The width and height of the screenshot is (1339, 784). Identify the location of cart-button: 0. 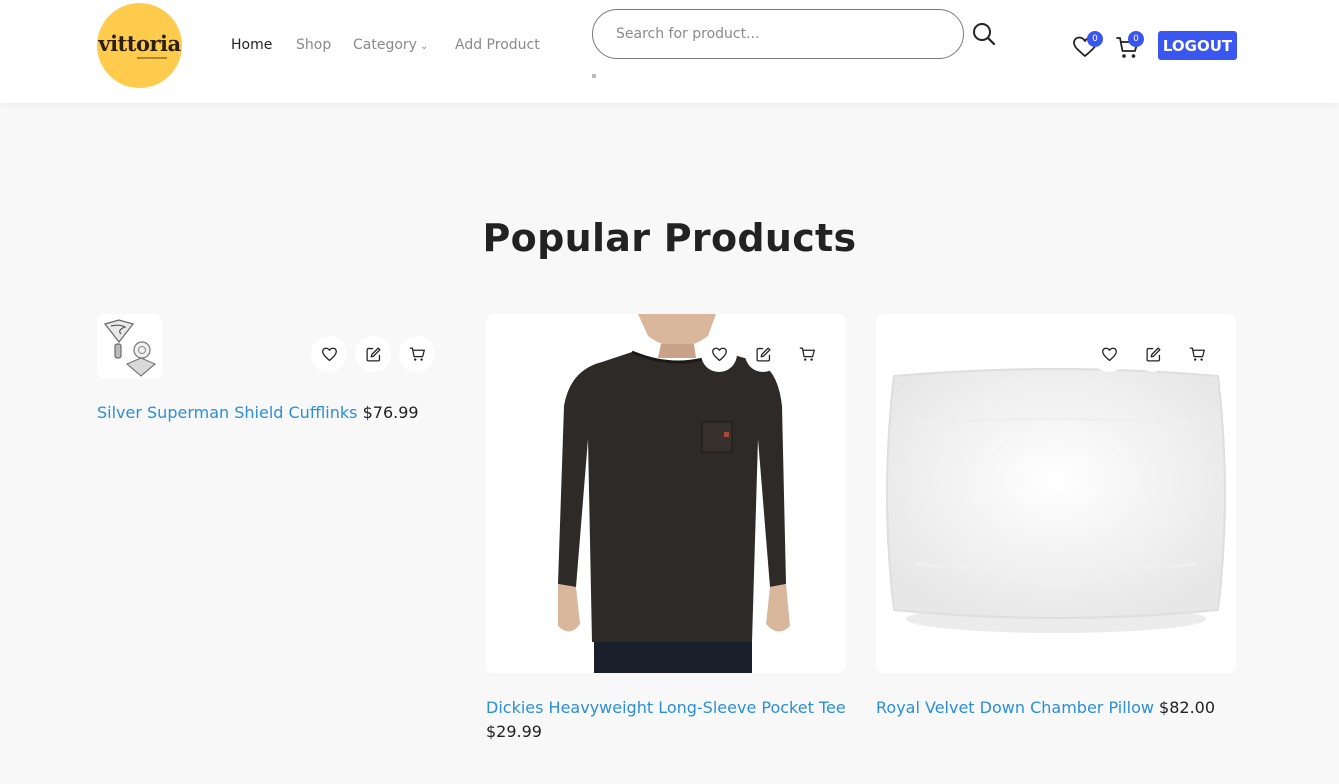
(1130, 45).